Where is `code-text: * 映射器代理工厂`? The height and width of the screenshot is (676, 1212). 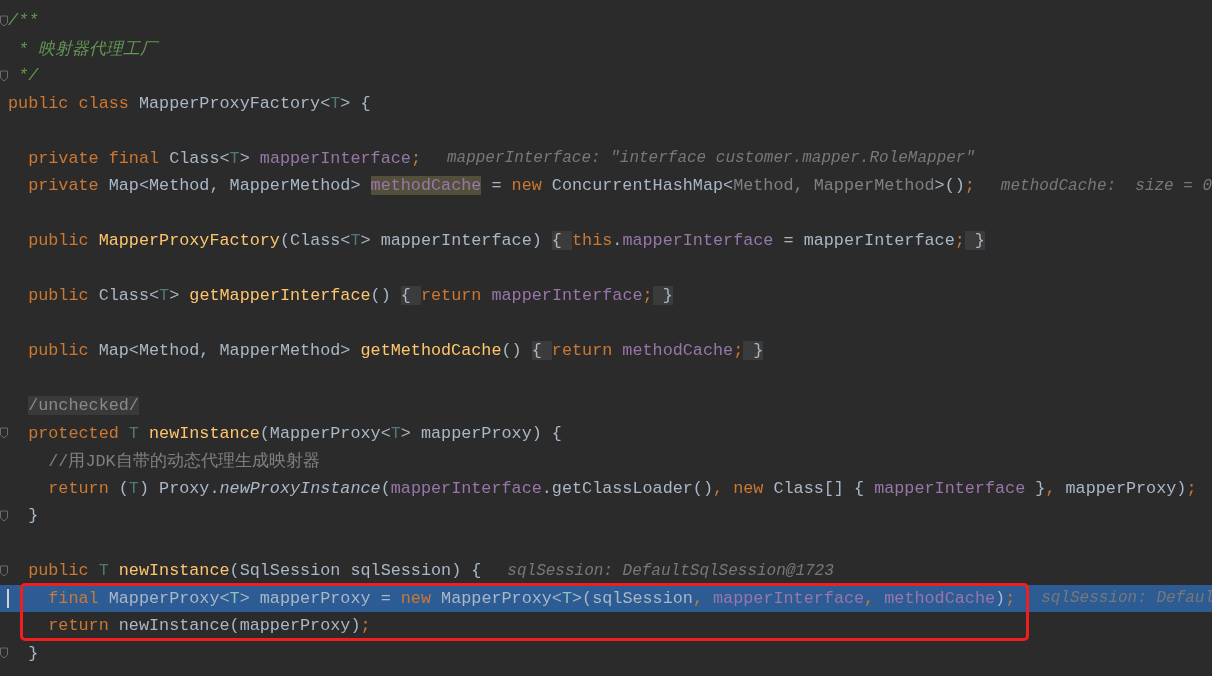 code-text: * 映射器代理工厂 is located at coordinates (87, 49).